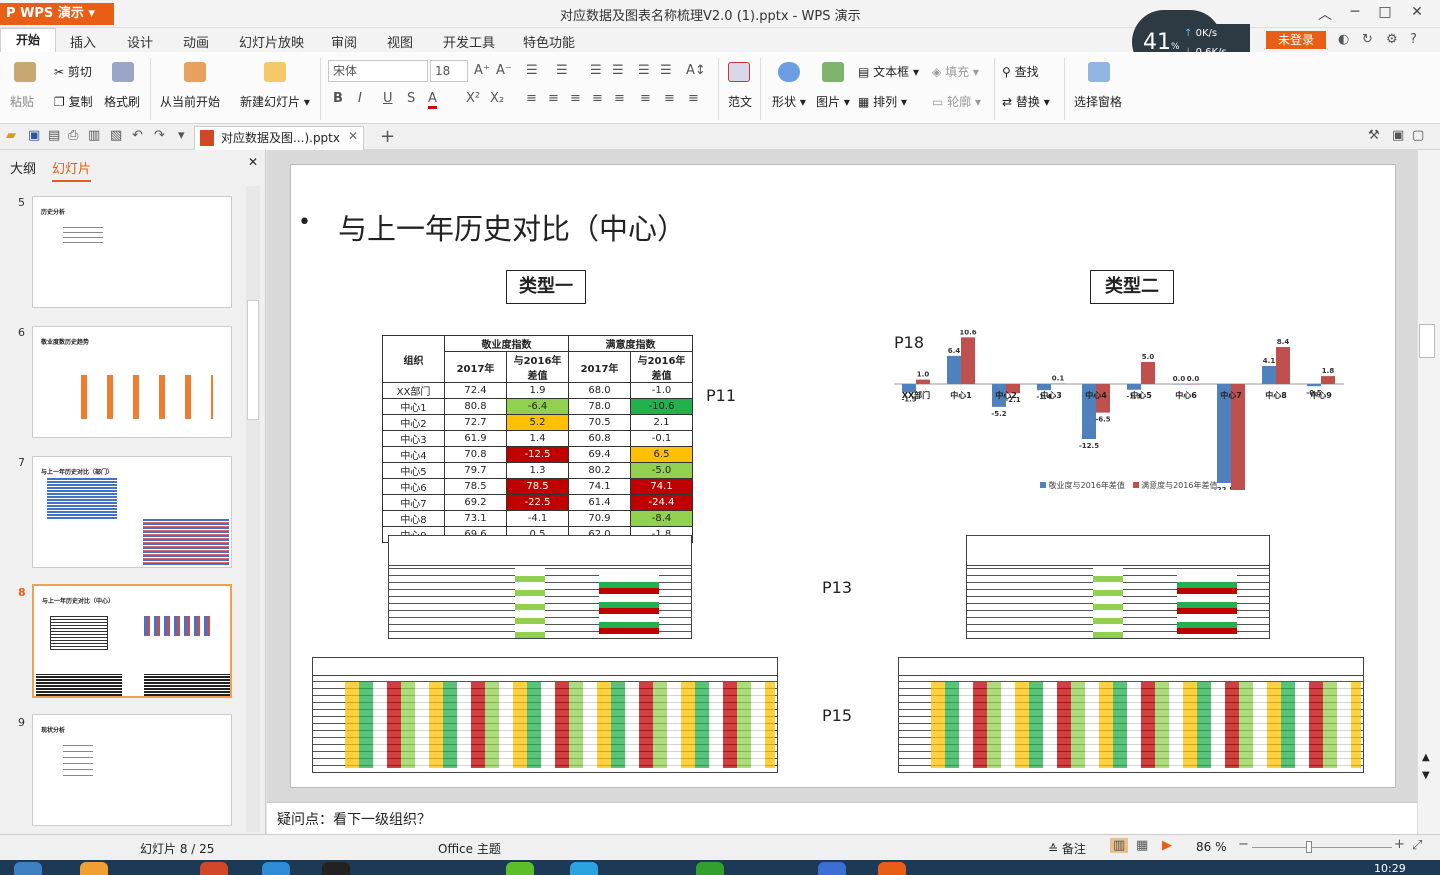 The width and height of the screenshot is (1440, 875). I want to click on arrange-button: ▦ 排列 ▾, so click(882, 101).